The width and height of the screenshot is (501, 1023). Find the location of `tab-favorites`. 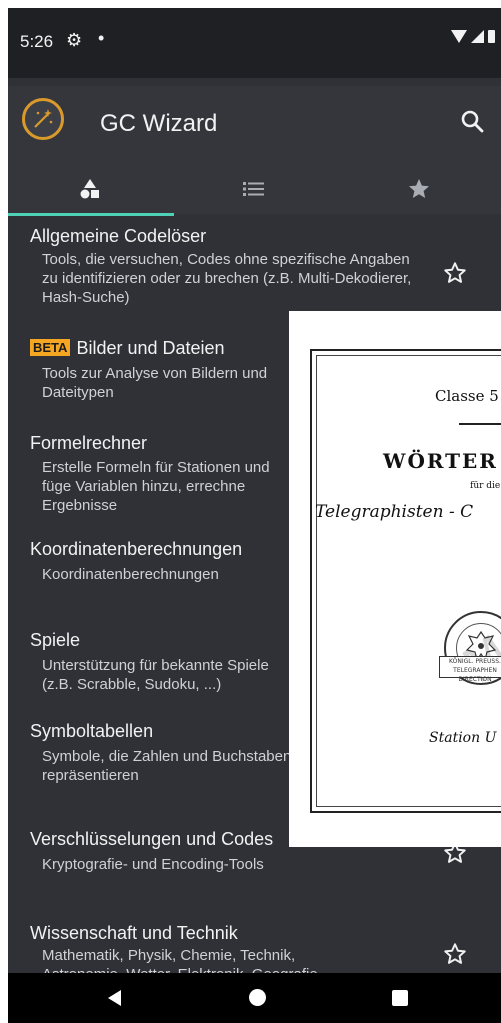

tab-favorites is located at coordinates (419, 191).